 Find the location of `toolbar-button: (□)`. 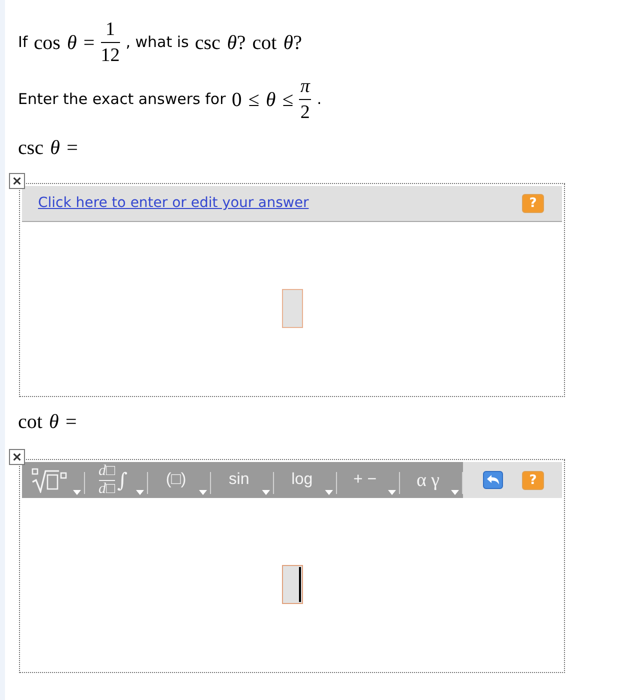

toolbar-button: (□) is located at coordinates (179, 480).